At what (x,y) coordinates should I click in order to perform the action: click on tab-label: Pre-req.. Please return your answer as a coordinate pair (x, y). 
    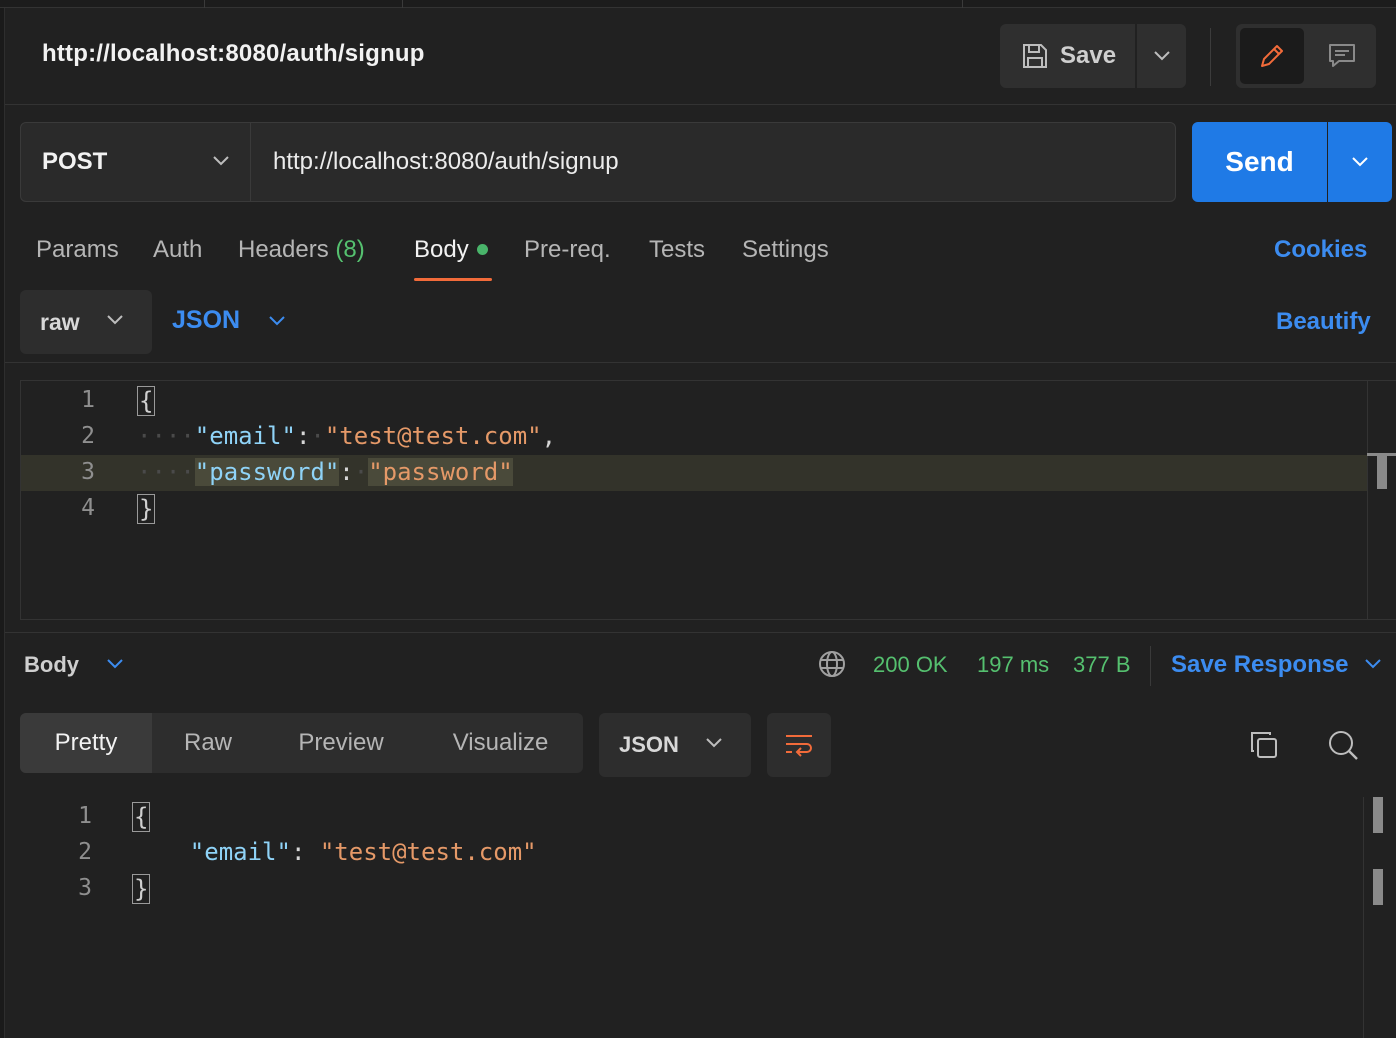
    Looking at the image, I should click on (567, 249).